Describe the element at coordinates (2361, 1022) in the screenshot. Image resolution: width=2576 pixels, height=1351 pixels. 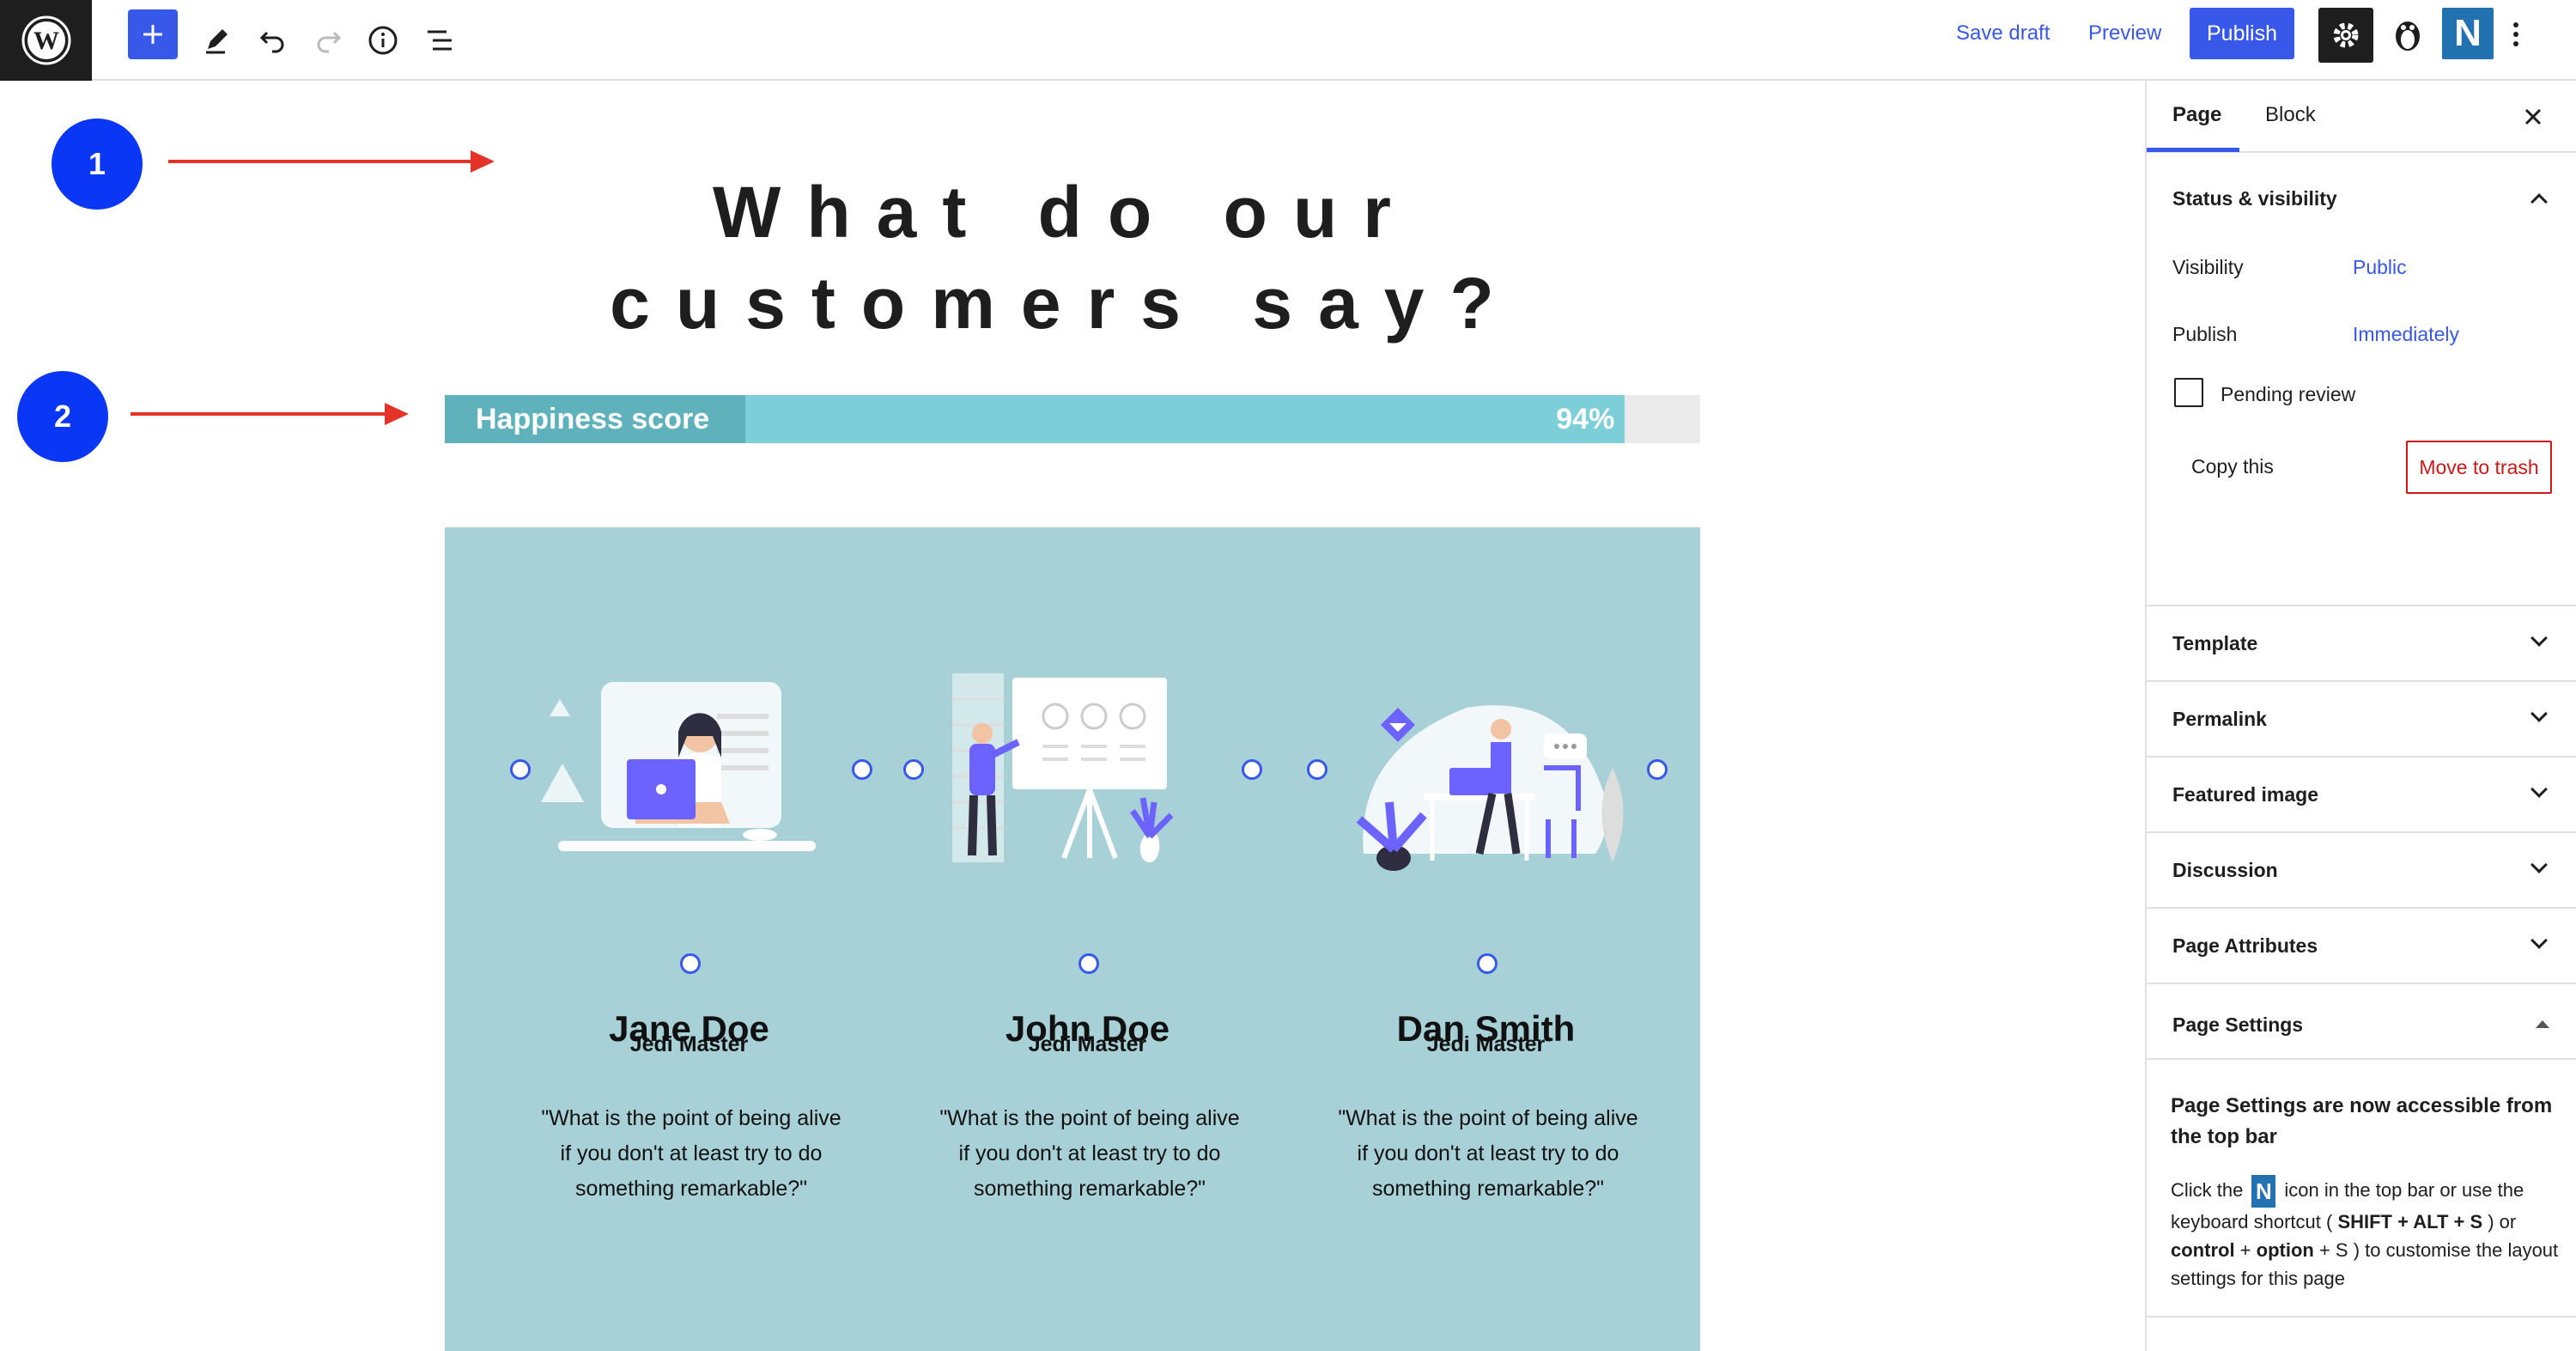
I see `page-settings-panel: Page Settings` at that location.